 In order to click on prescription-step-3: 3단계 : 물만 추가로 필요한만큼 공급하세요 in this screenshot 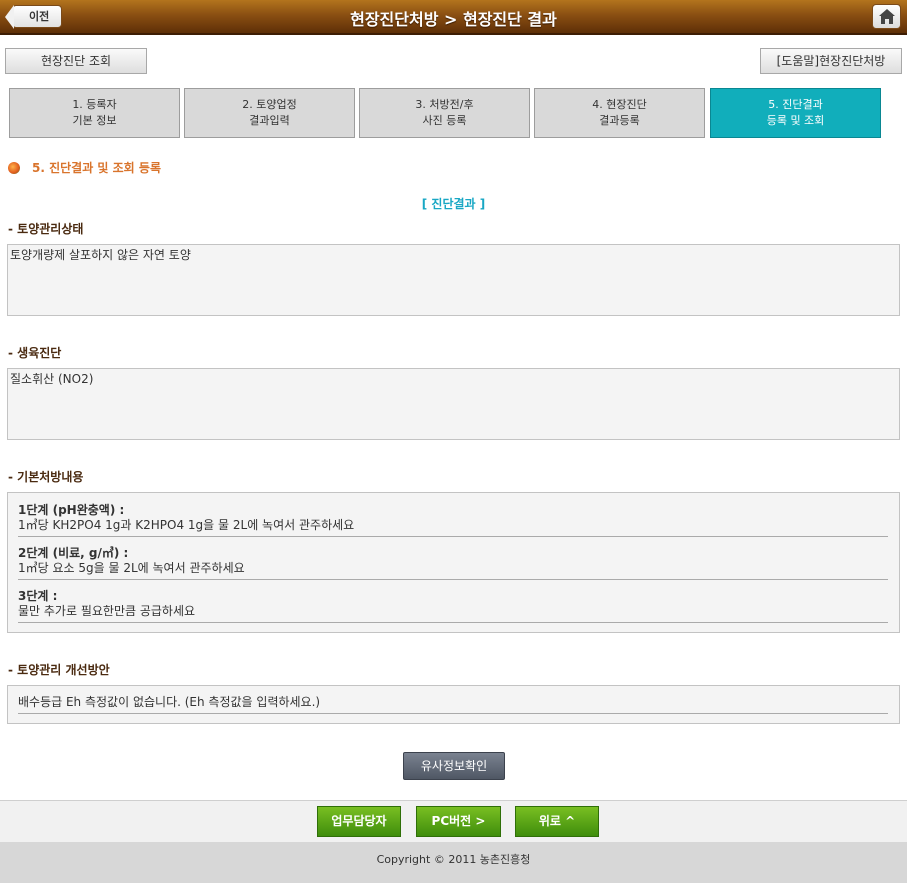, I will do `click(453, 605)`.